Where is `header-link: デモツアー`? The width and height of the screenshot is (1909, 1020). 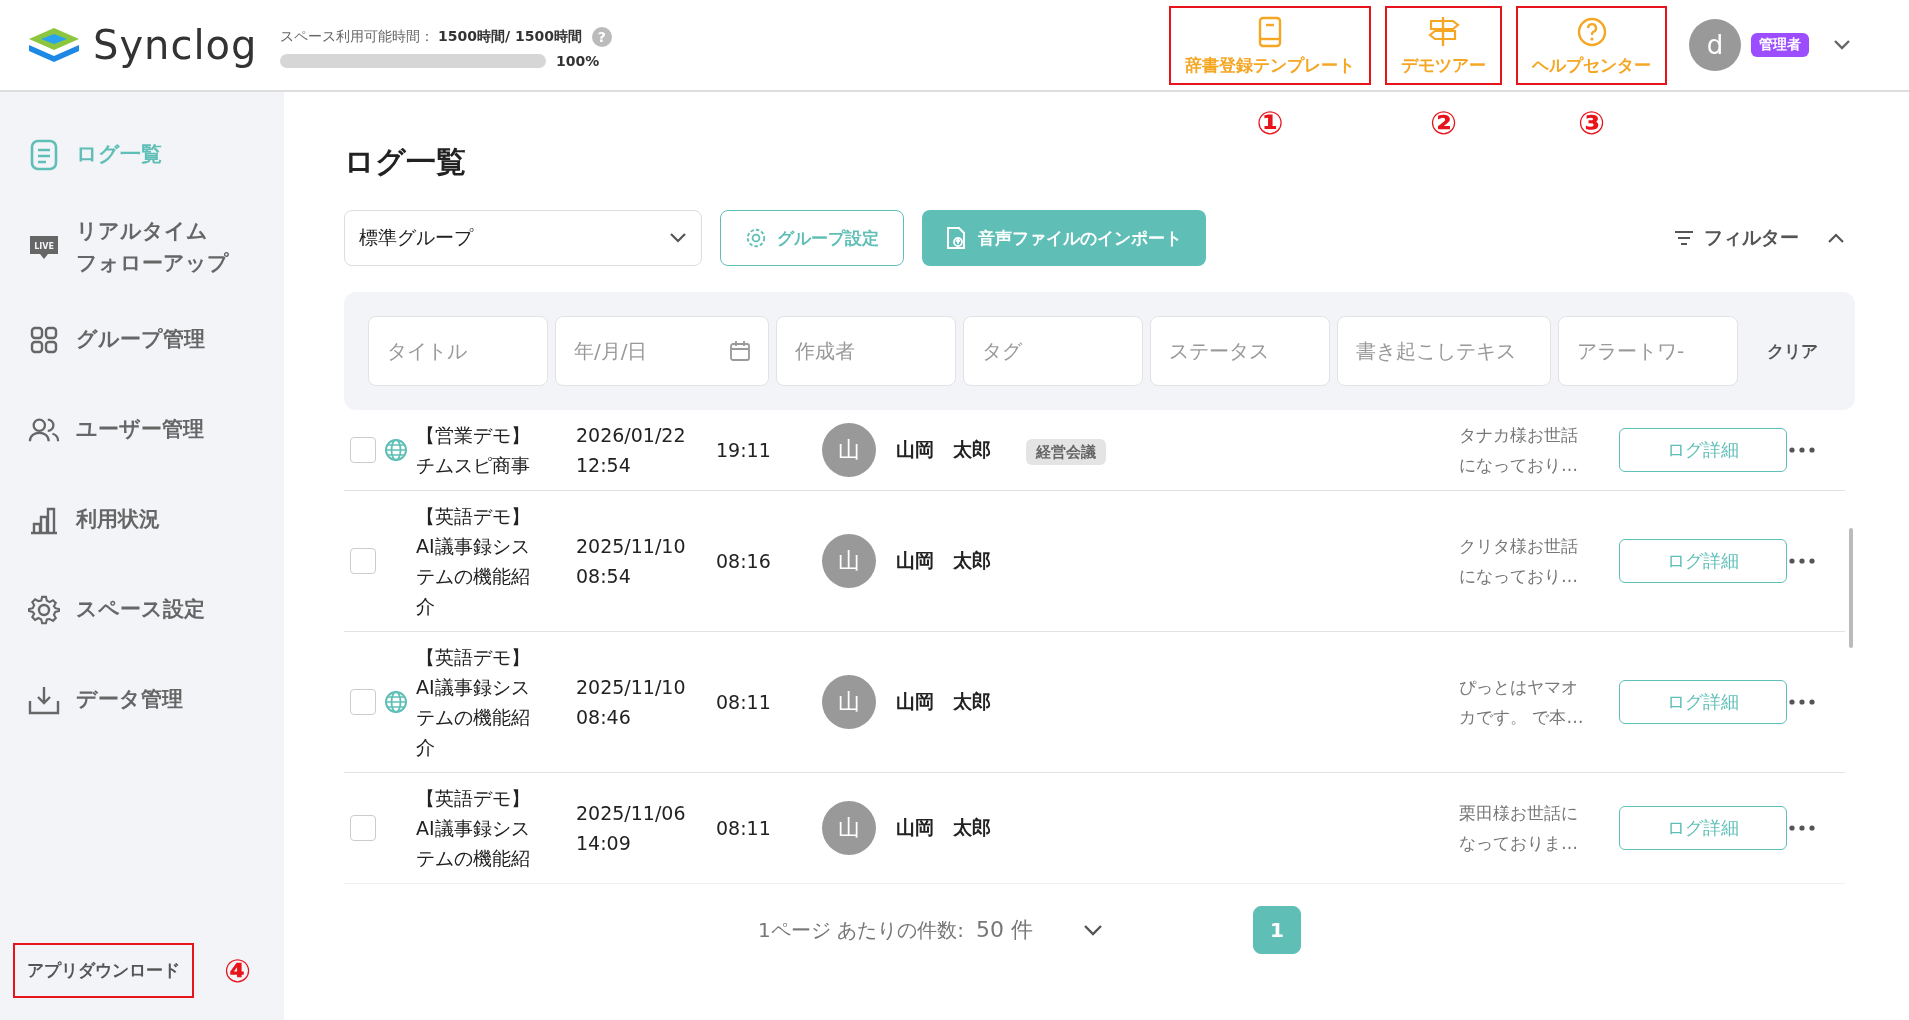 header-link: デモツアー is located at coordinates (1443, 45).